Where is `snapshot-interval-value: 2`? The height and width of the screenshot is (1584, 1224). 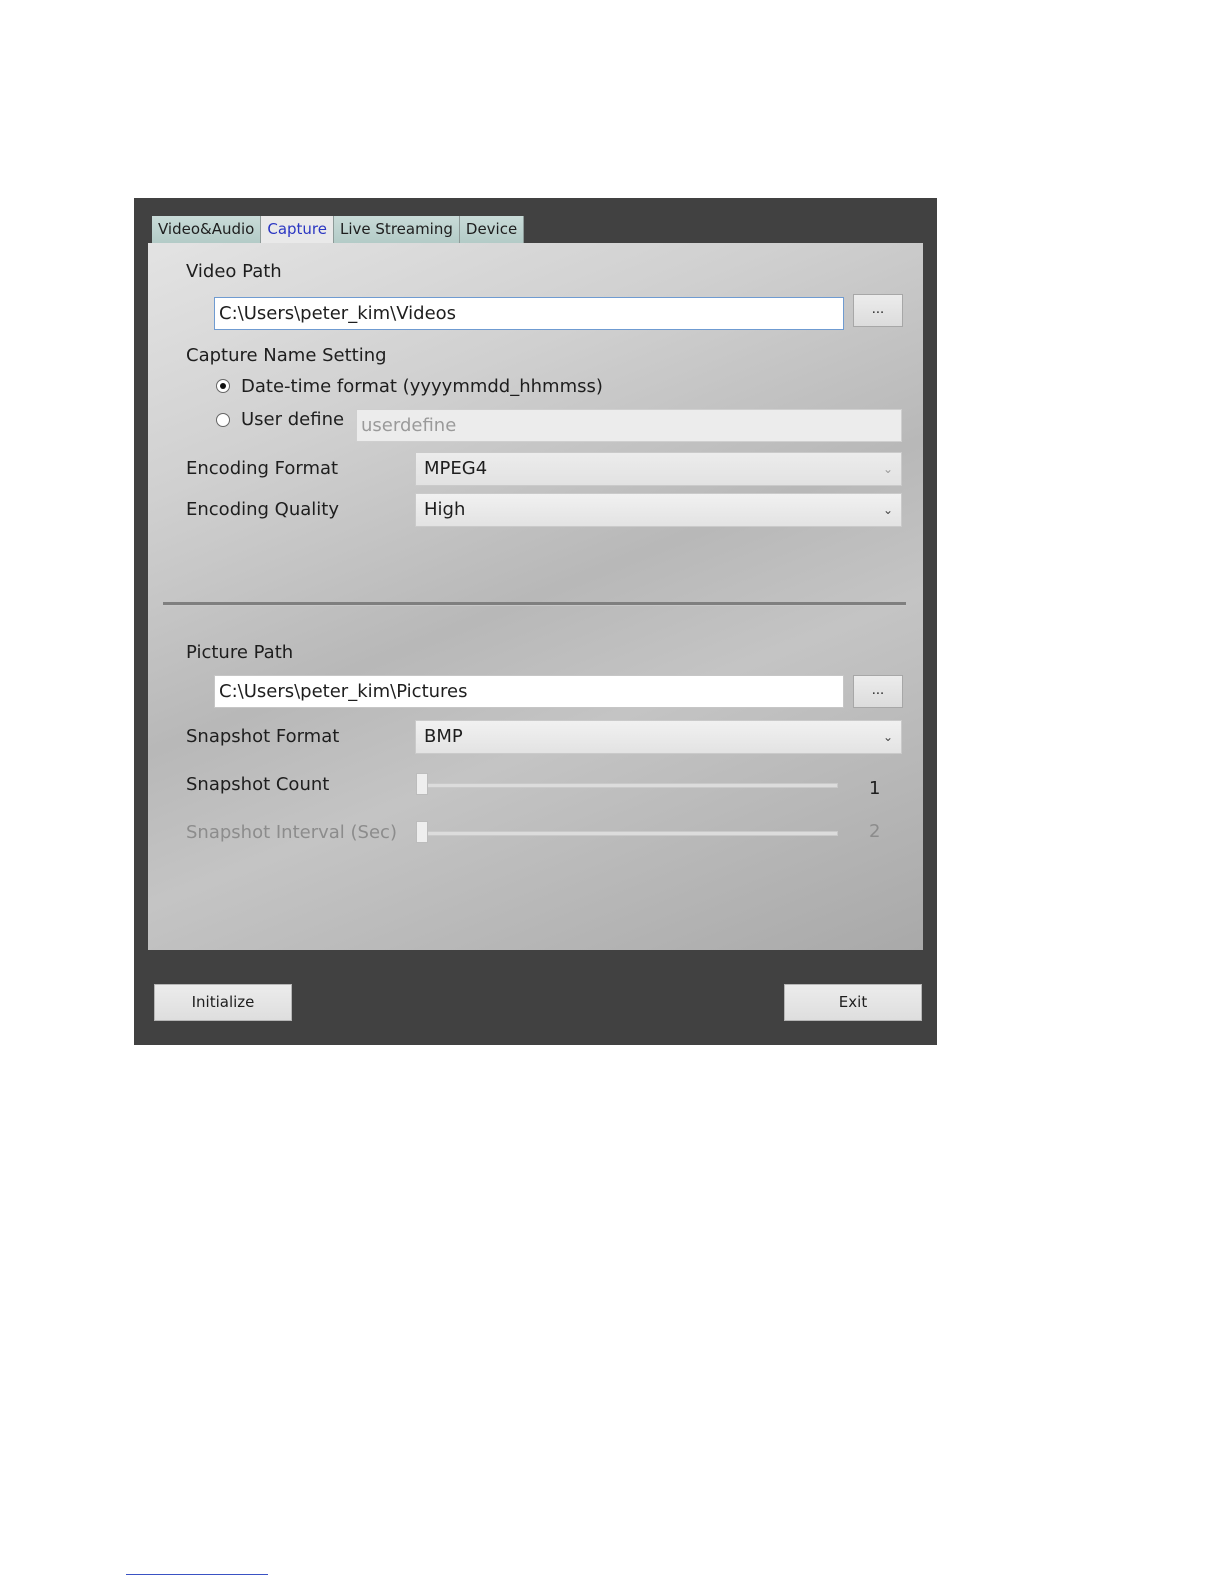
snapshot-interval-value: 2 is located at coordinates (875, 831).